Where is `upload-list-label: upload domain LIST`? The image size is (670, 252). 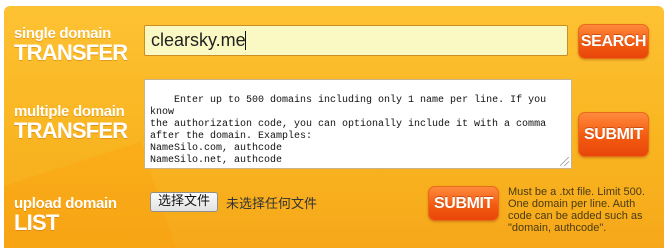 upload-list-label: upload domain LIST is located at coordinates (65, 215).